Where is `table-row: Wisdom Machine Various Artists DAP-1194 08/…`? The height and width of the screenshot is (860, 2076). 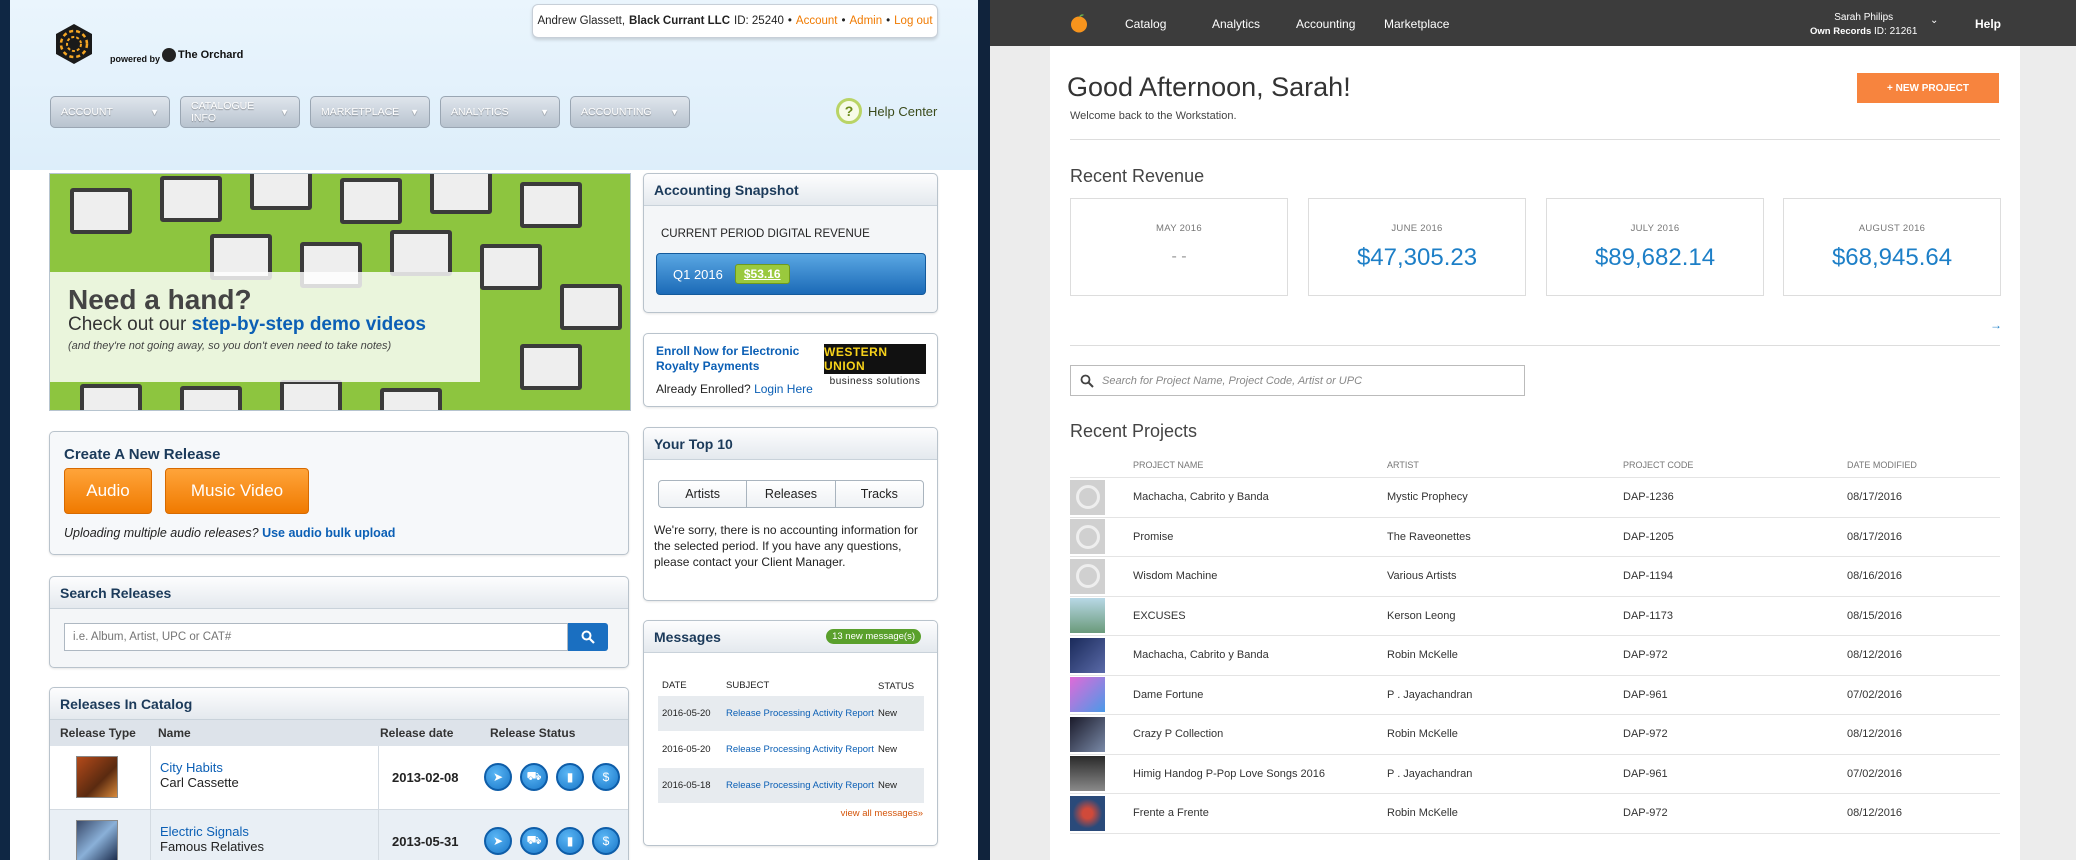
table-row: Wisdom Machine Various Artists DAP-1194 08/… is located at coordinates (1535, 577).